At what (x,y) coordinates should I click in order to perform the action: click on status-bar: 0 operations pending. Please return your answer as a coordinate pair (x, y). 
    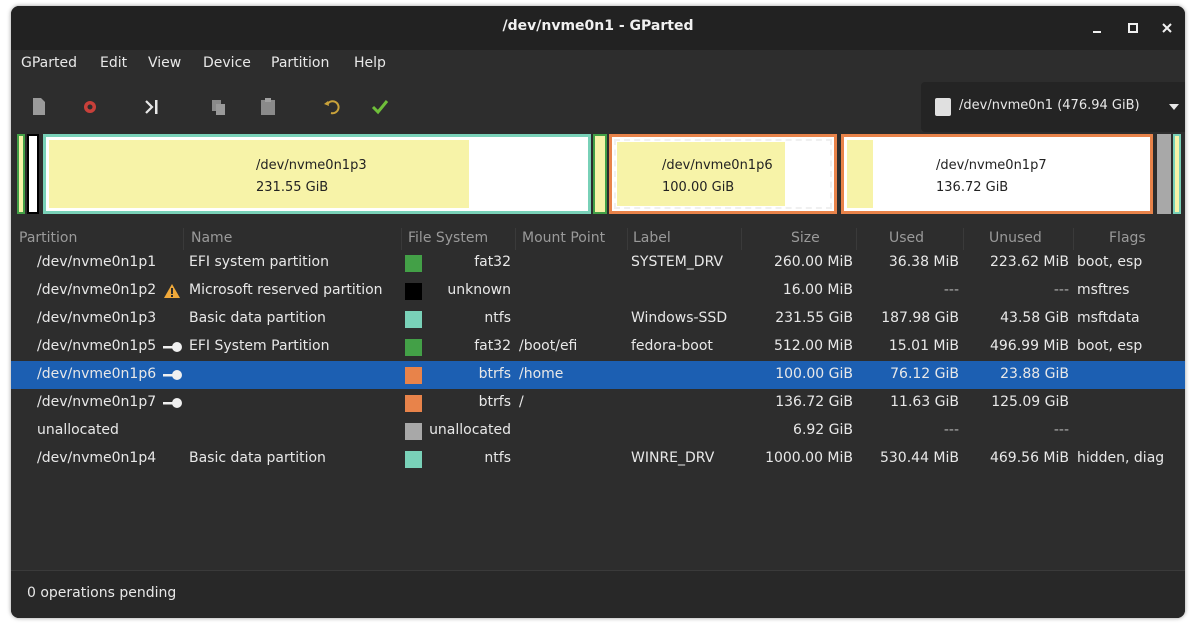
    Looking at the image, I should click on (598, 594).